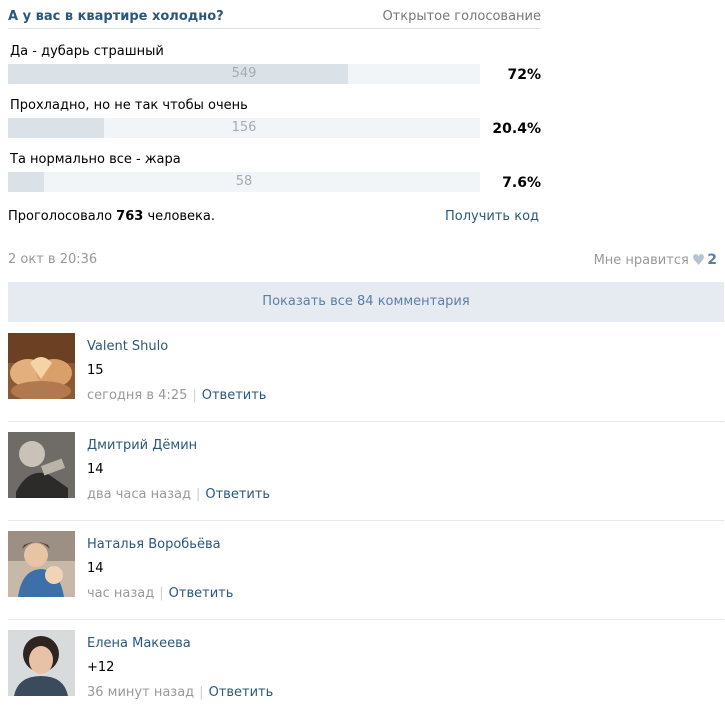 The height and width of the screenshot is (718, 725). What do you see at coordinates (461, 16) in the screenshot?
I see `poll-type: Открытое голосование` at bounding box center [461, 16].